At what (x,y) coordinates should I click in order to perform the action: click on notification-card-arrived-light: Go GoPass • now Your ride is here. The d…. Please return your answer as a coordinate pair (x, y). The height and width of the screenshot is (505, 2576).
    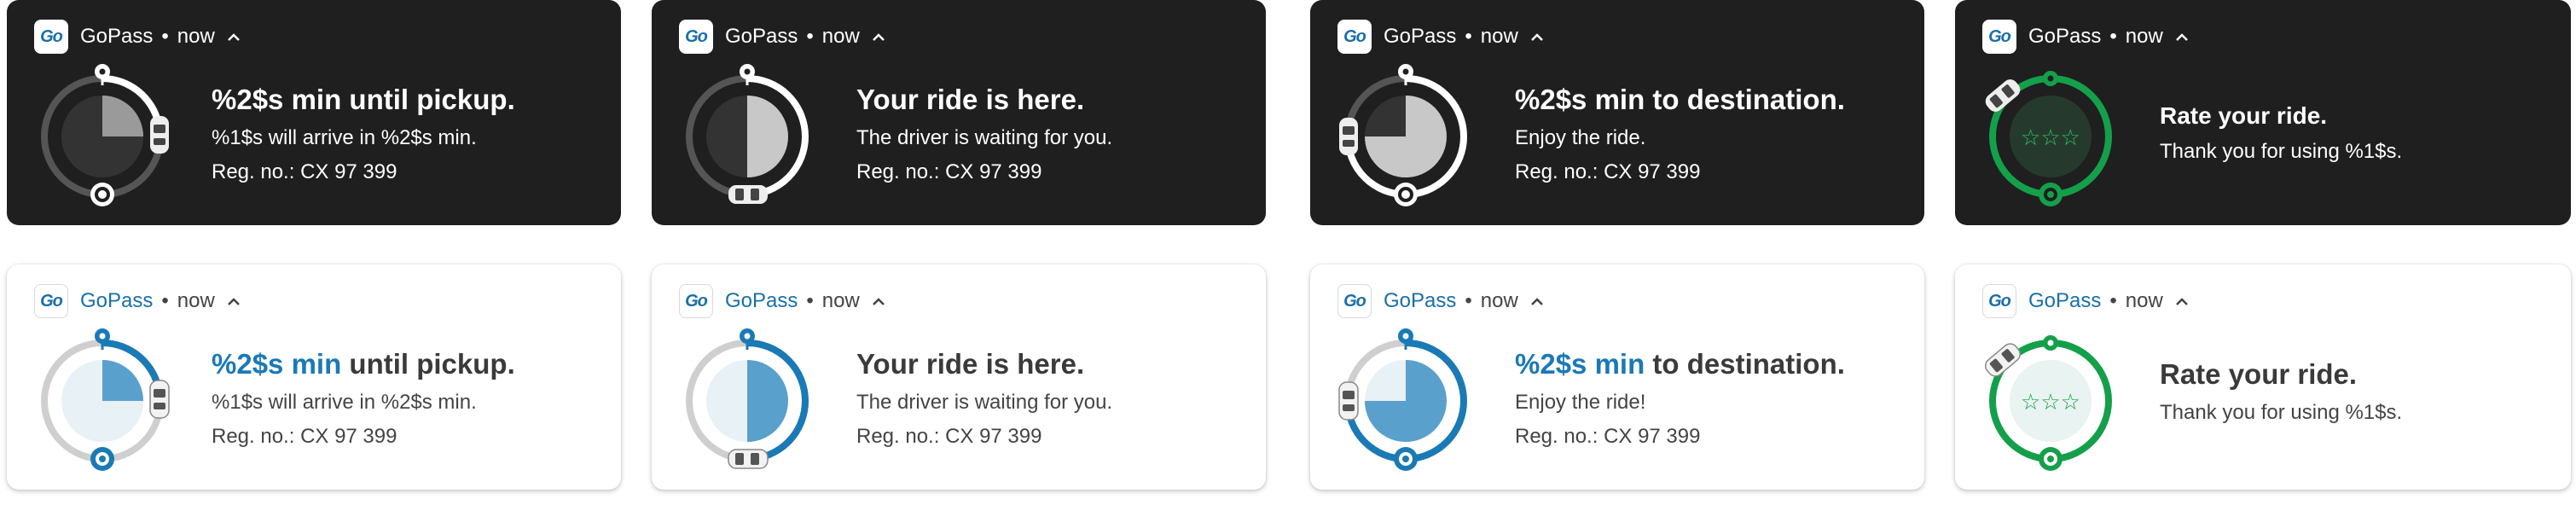
    Looking at the image, I should click on (959, 377).